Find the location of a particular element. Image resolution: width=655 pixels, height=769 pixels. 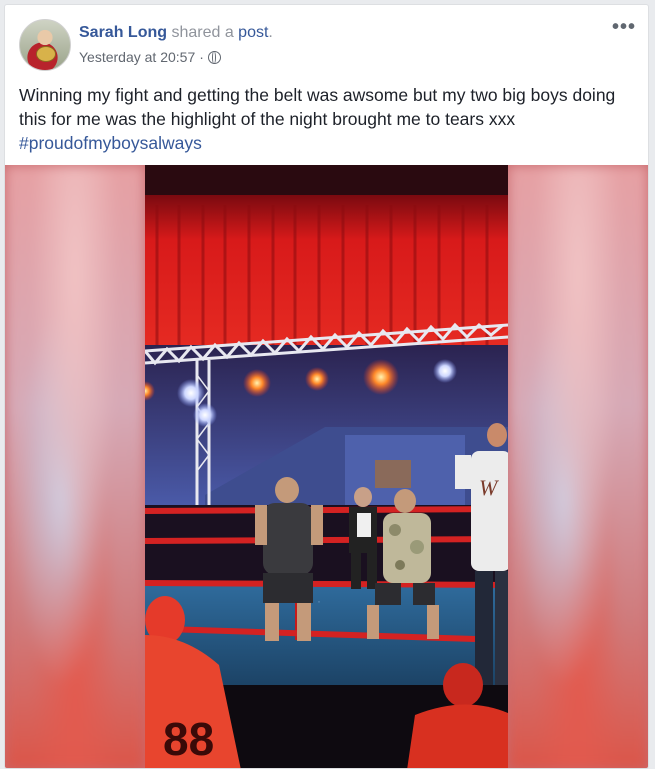

post-meta: Yesterday at 20:57 · is located at coordinates (150, 57).